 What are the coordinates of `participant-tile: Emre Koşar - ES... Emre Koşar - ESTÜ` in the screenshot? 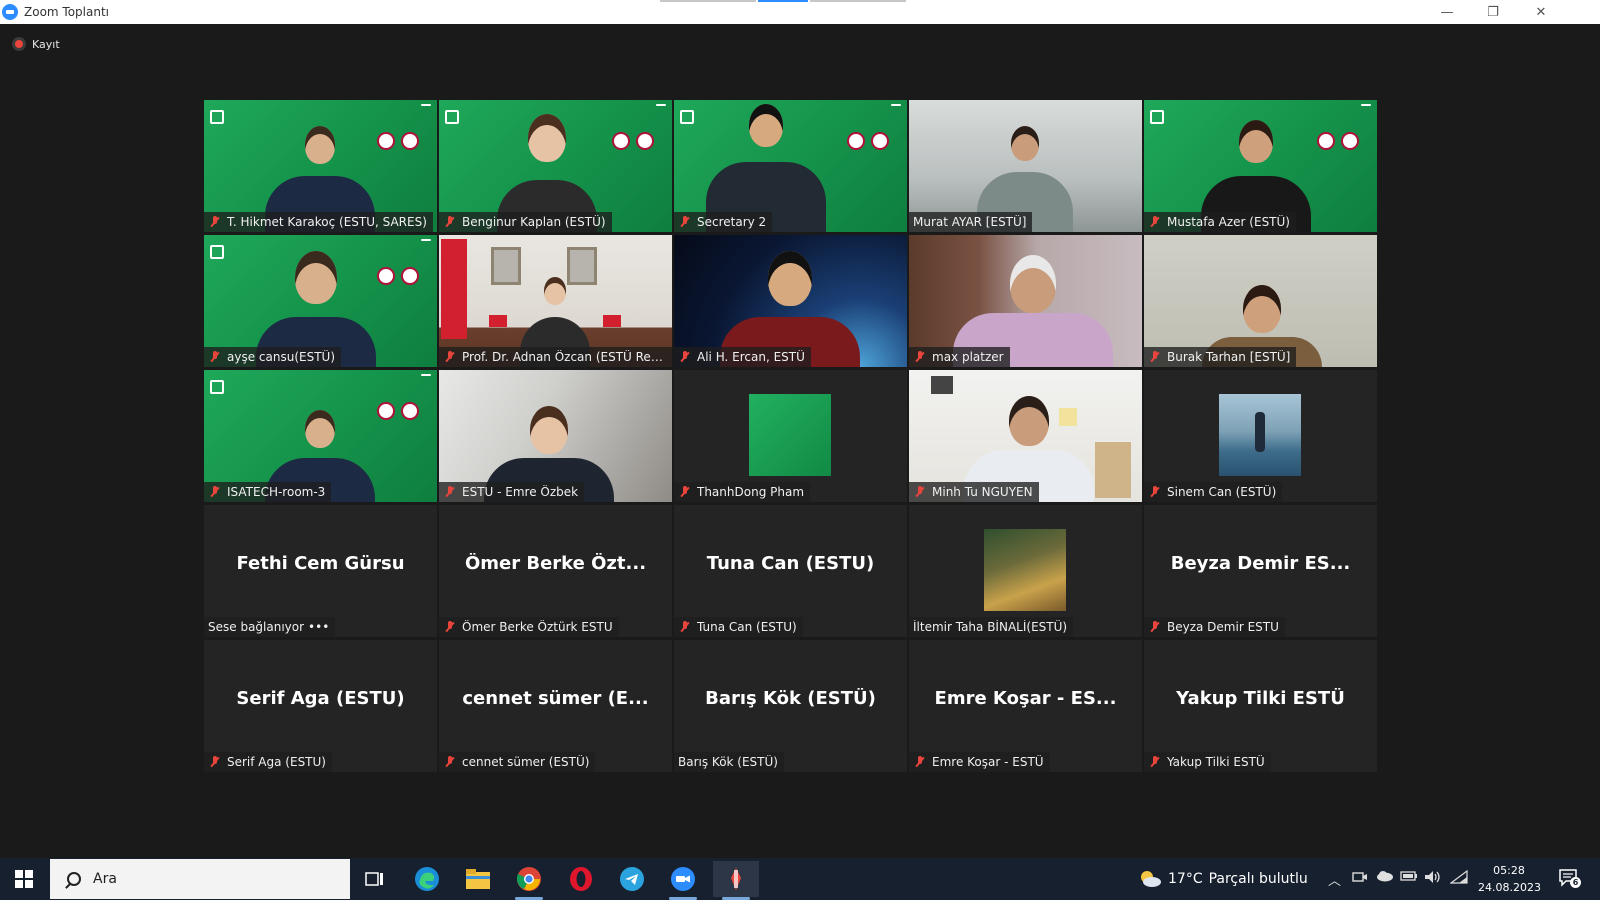 It's located at (1025, 706).